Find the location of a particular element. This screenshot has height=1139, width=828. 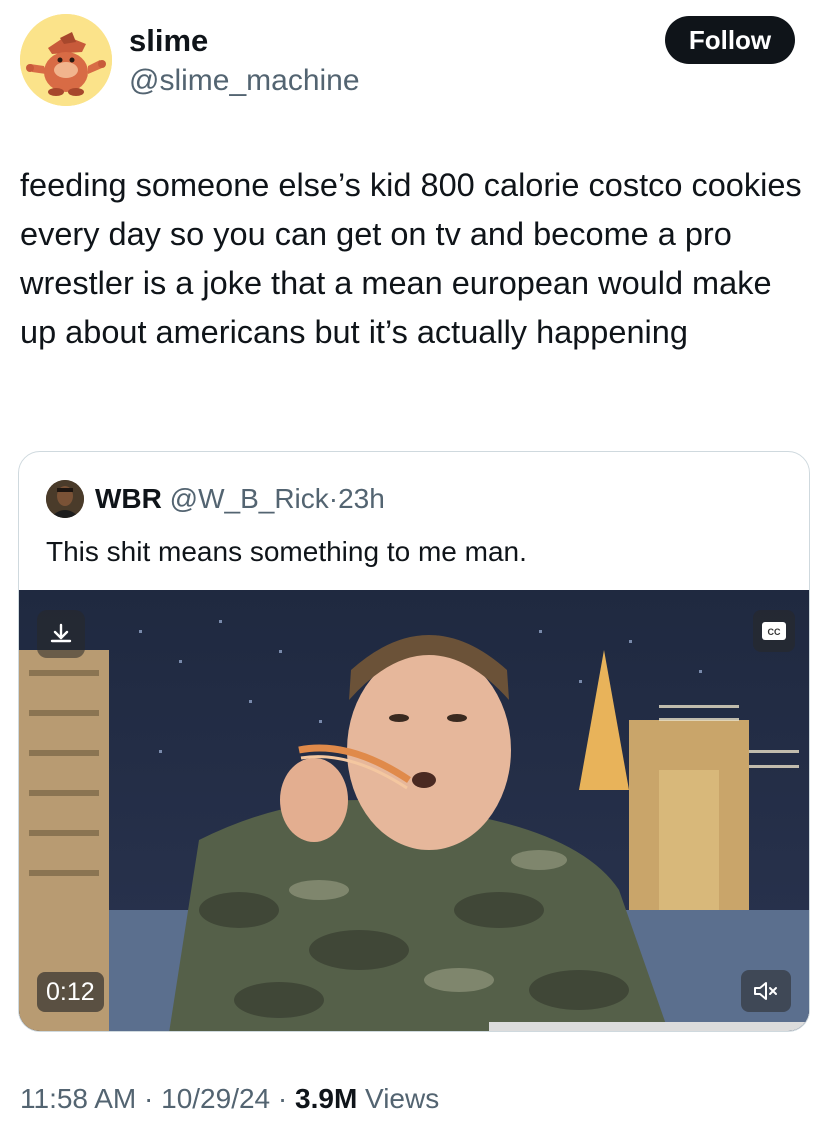

person-avatar-icon is located at coordinates (65, 499).